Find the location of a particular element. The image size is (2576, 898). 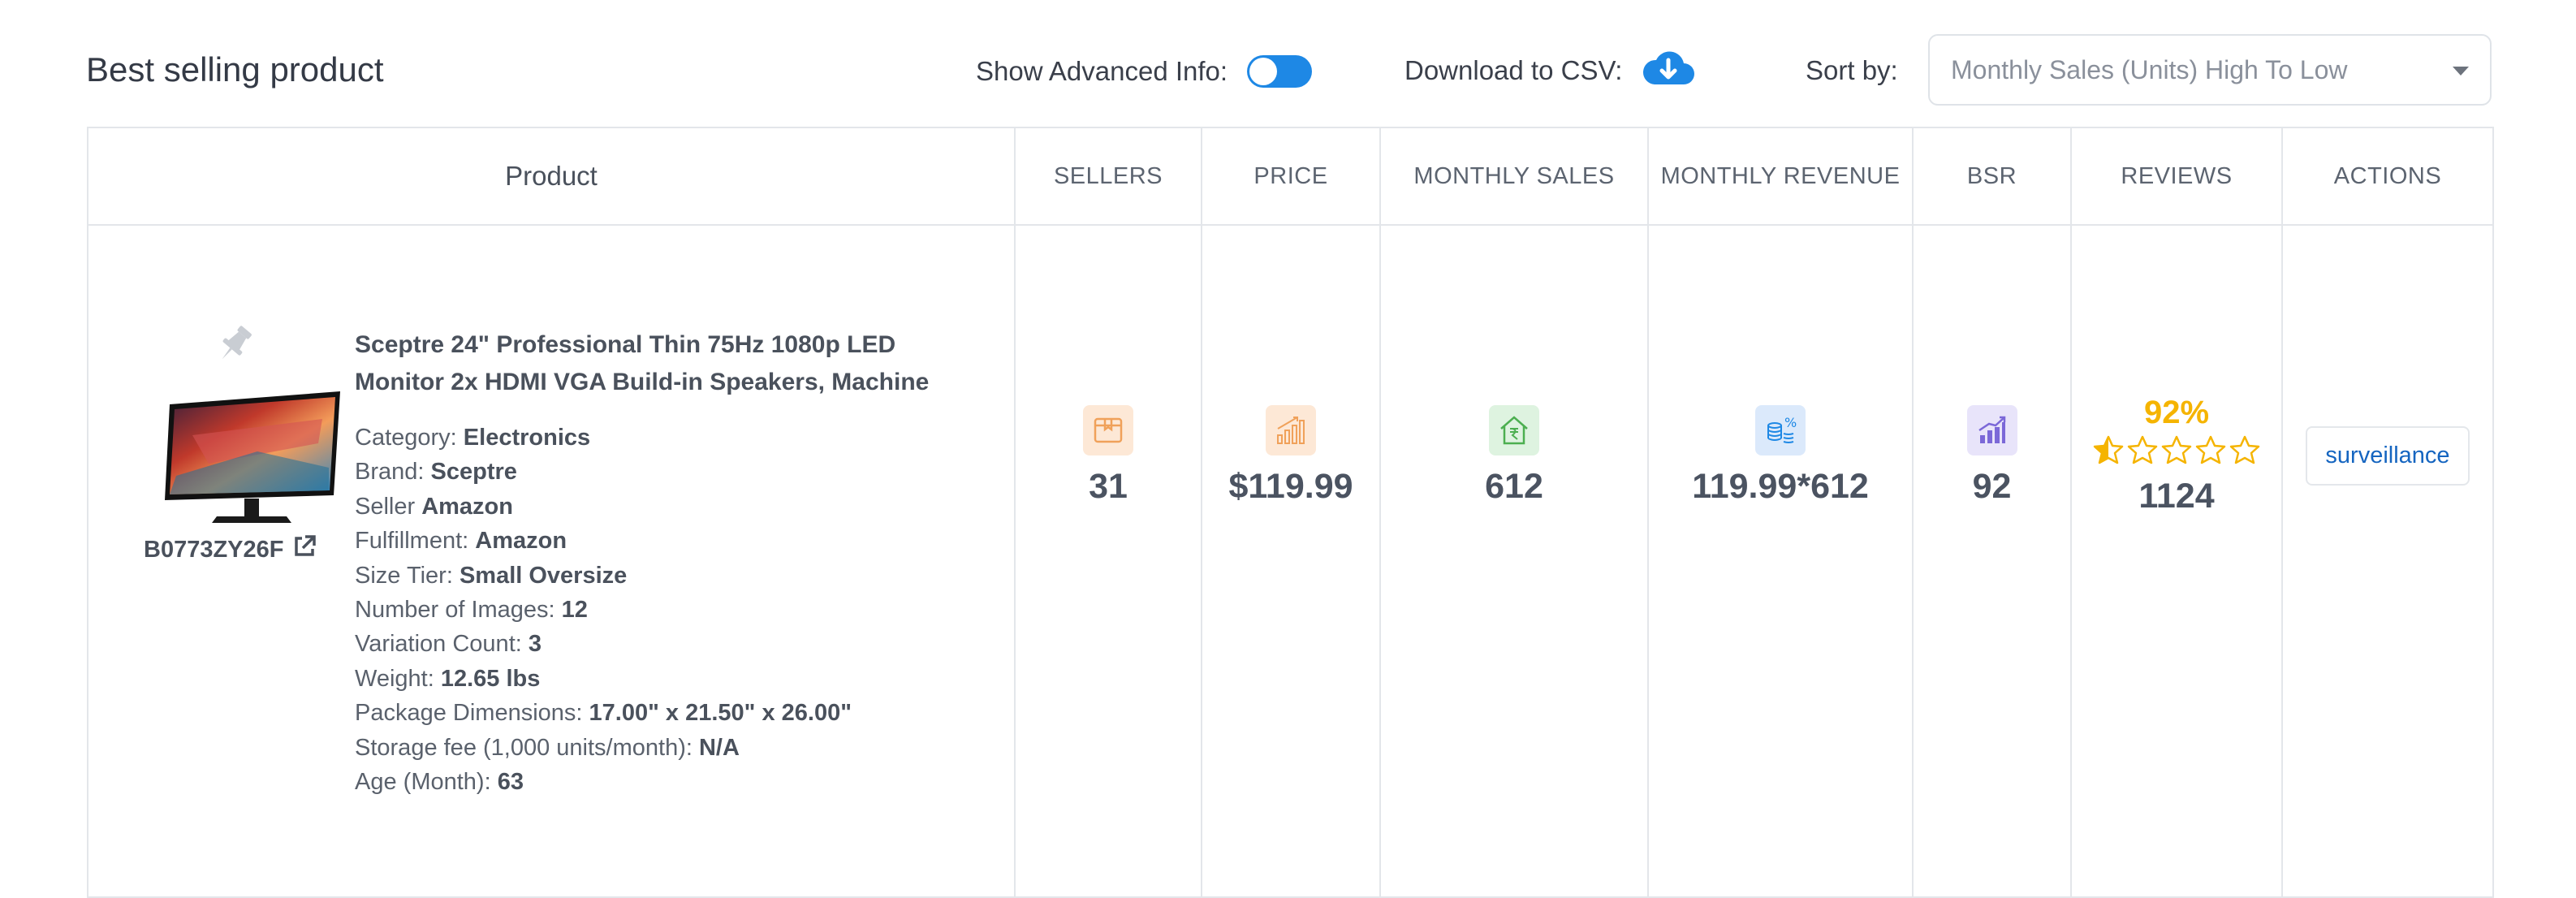

column-header-price: PRICE is located at coordinates (1291, 177).